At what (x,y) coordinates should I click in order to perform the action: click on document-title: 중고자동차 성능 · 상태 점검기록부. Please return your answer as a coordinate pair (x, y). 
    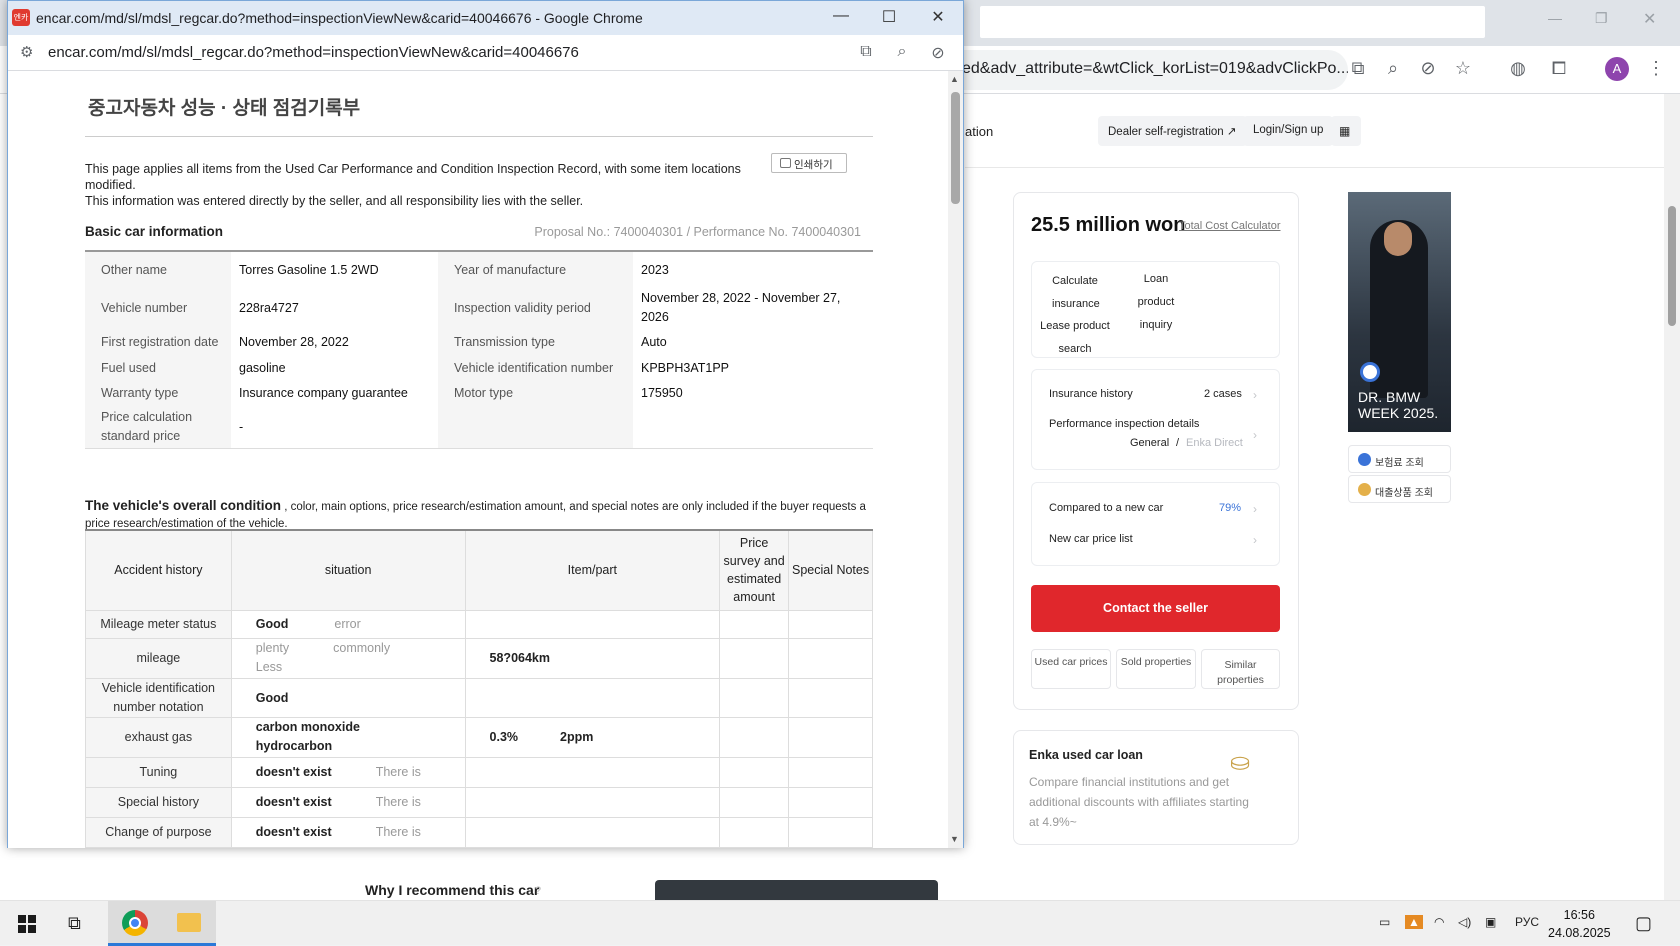
    Looking at the image, I should click on (224, 108).